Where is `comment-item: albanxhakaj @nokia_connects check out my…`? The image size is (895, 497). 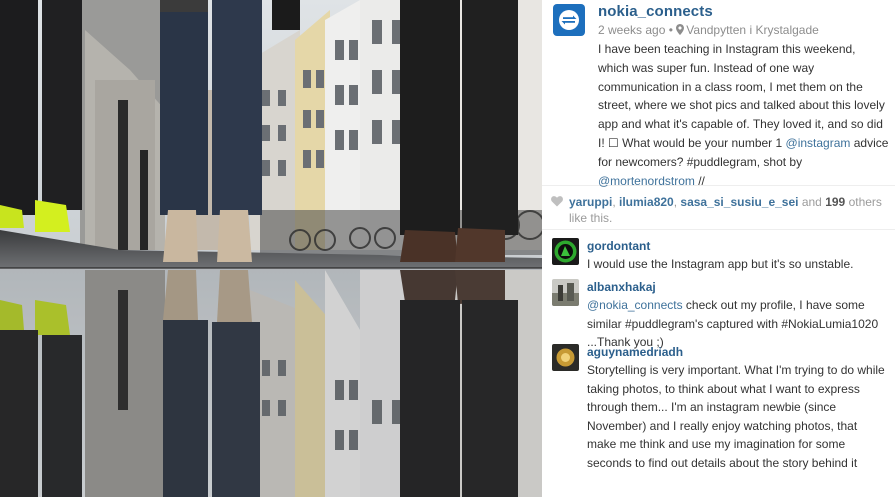 comment-item: albanxhakaj @nokia_connects check out my… is located at coordinates (718, 309).